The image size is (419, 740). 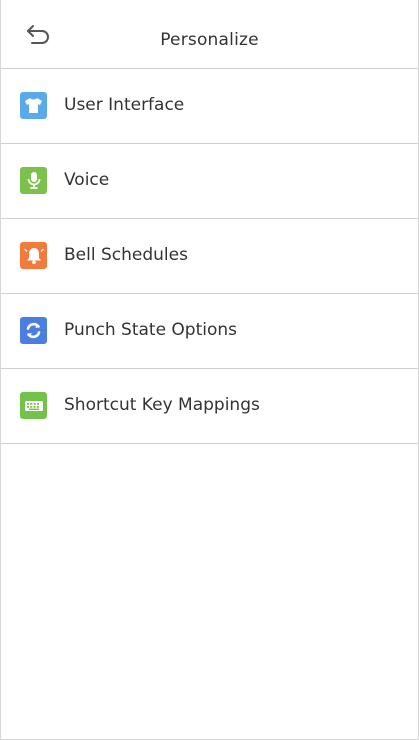 What do you see at coordinates (151, 330) in the screenshot?
I see `menu-item-label: Punch State Options` at bounding box center [151, 330].